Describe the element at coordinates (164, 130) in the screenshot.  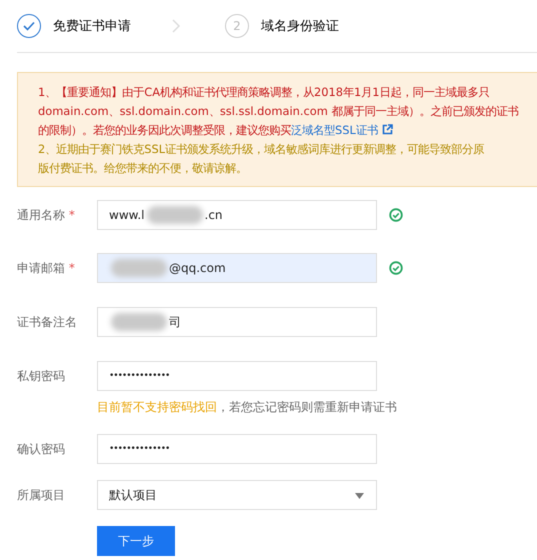
I see `notice-text: 的限制）。若您的业务因此次调整受限，建议您购买` at that location.